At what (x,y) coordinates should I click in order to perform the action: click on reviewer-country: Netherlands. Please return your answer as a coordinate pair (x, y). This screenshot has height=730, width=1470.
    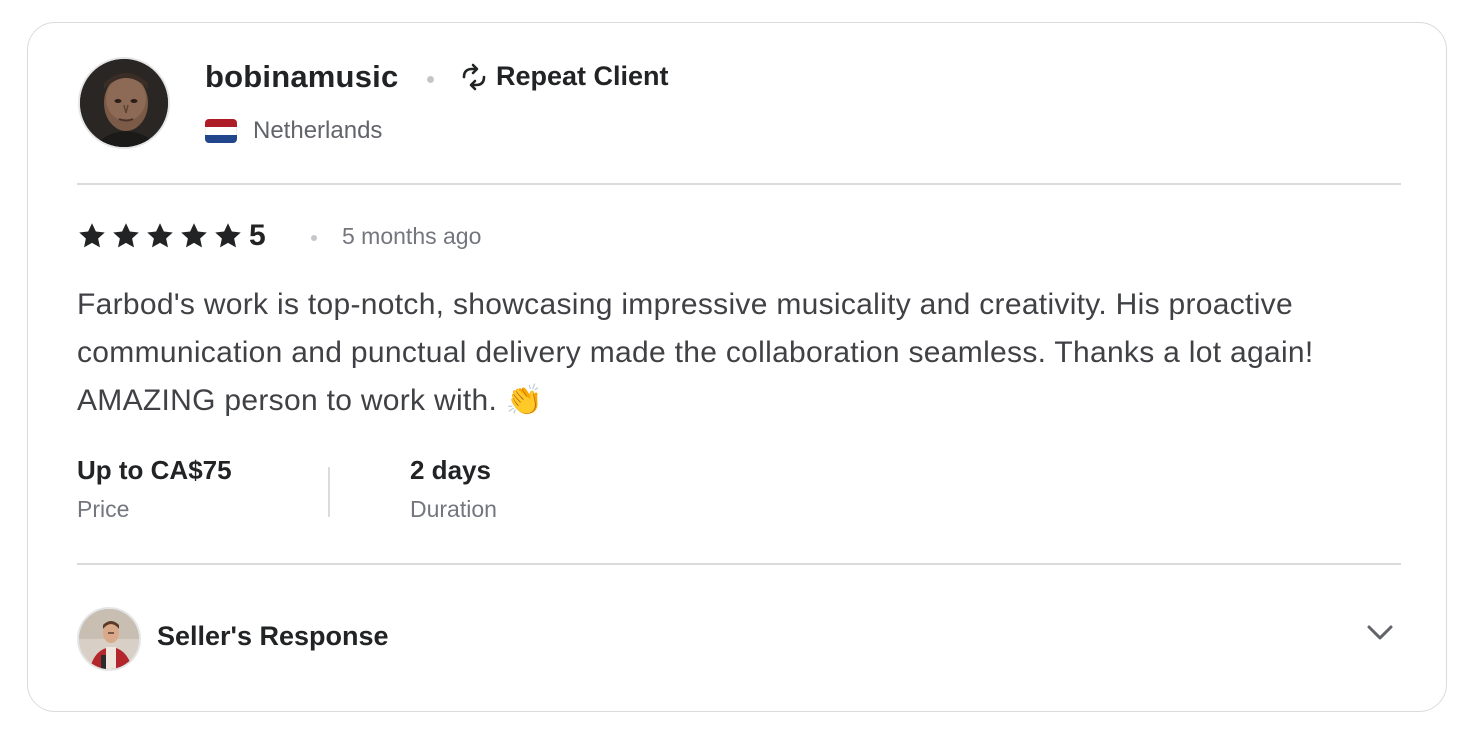
    Looking at the image, I should click on (293, 131).